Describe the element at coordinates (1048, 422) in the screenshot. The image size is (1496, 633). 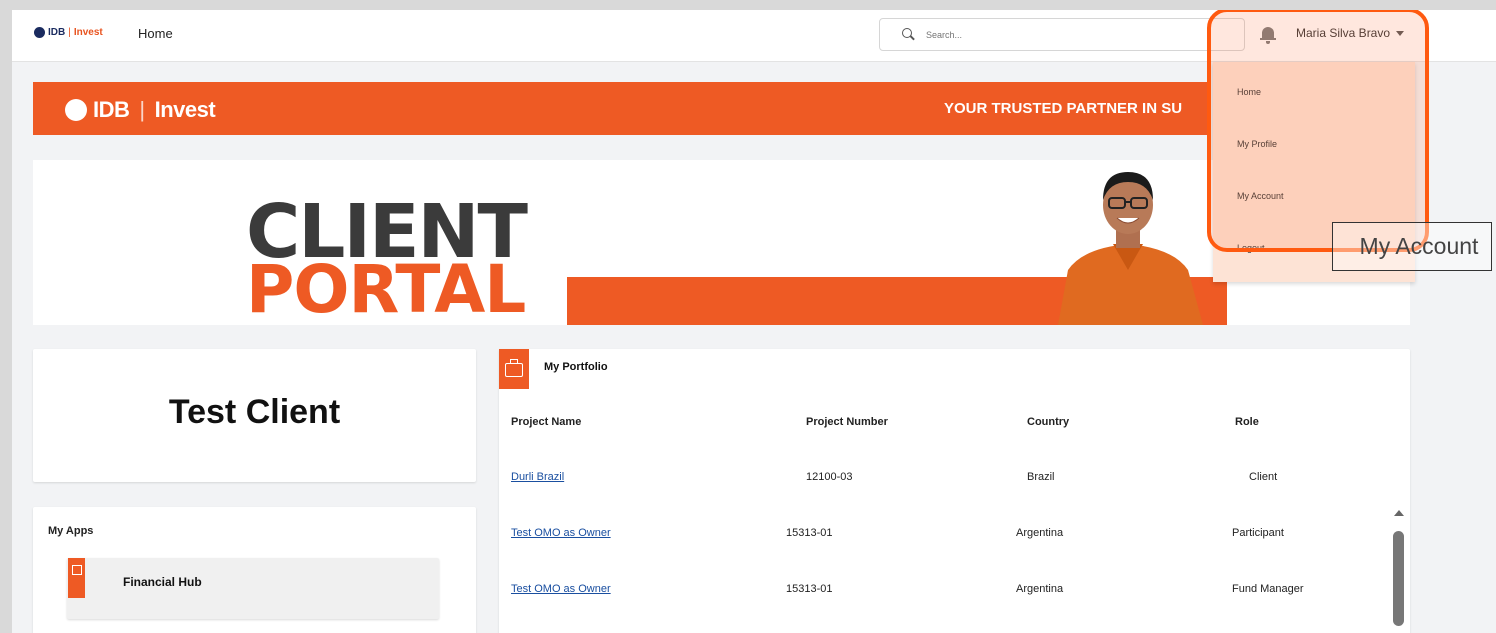
I see `column-header-country: Country` at that location.